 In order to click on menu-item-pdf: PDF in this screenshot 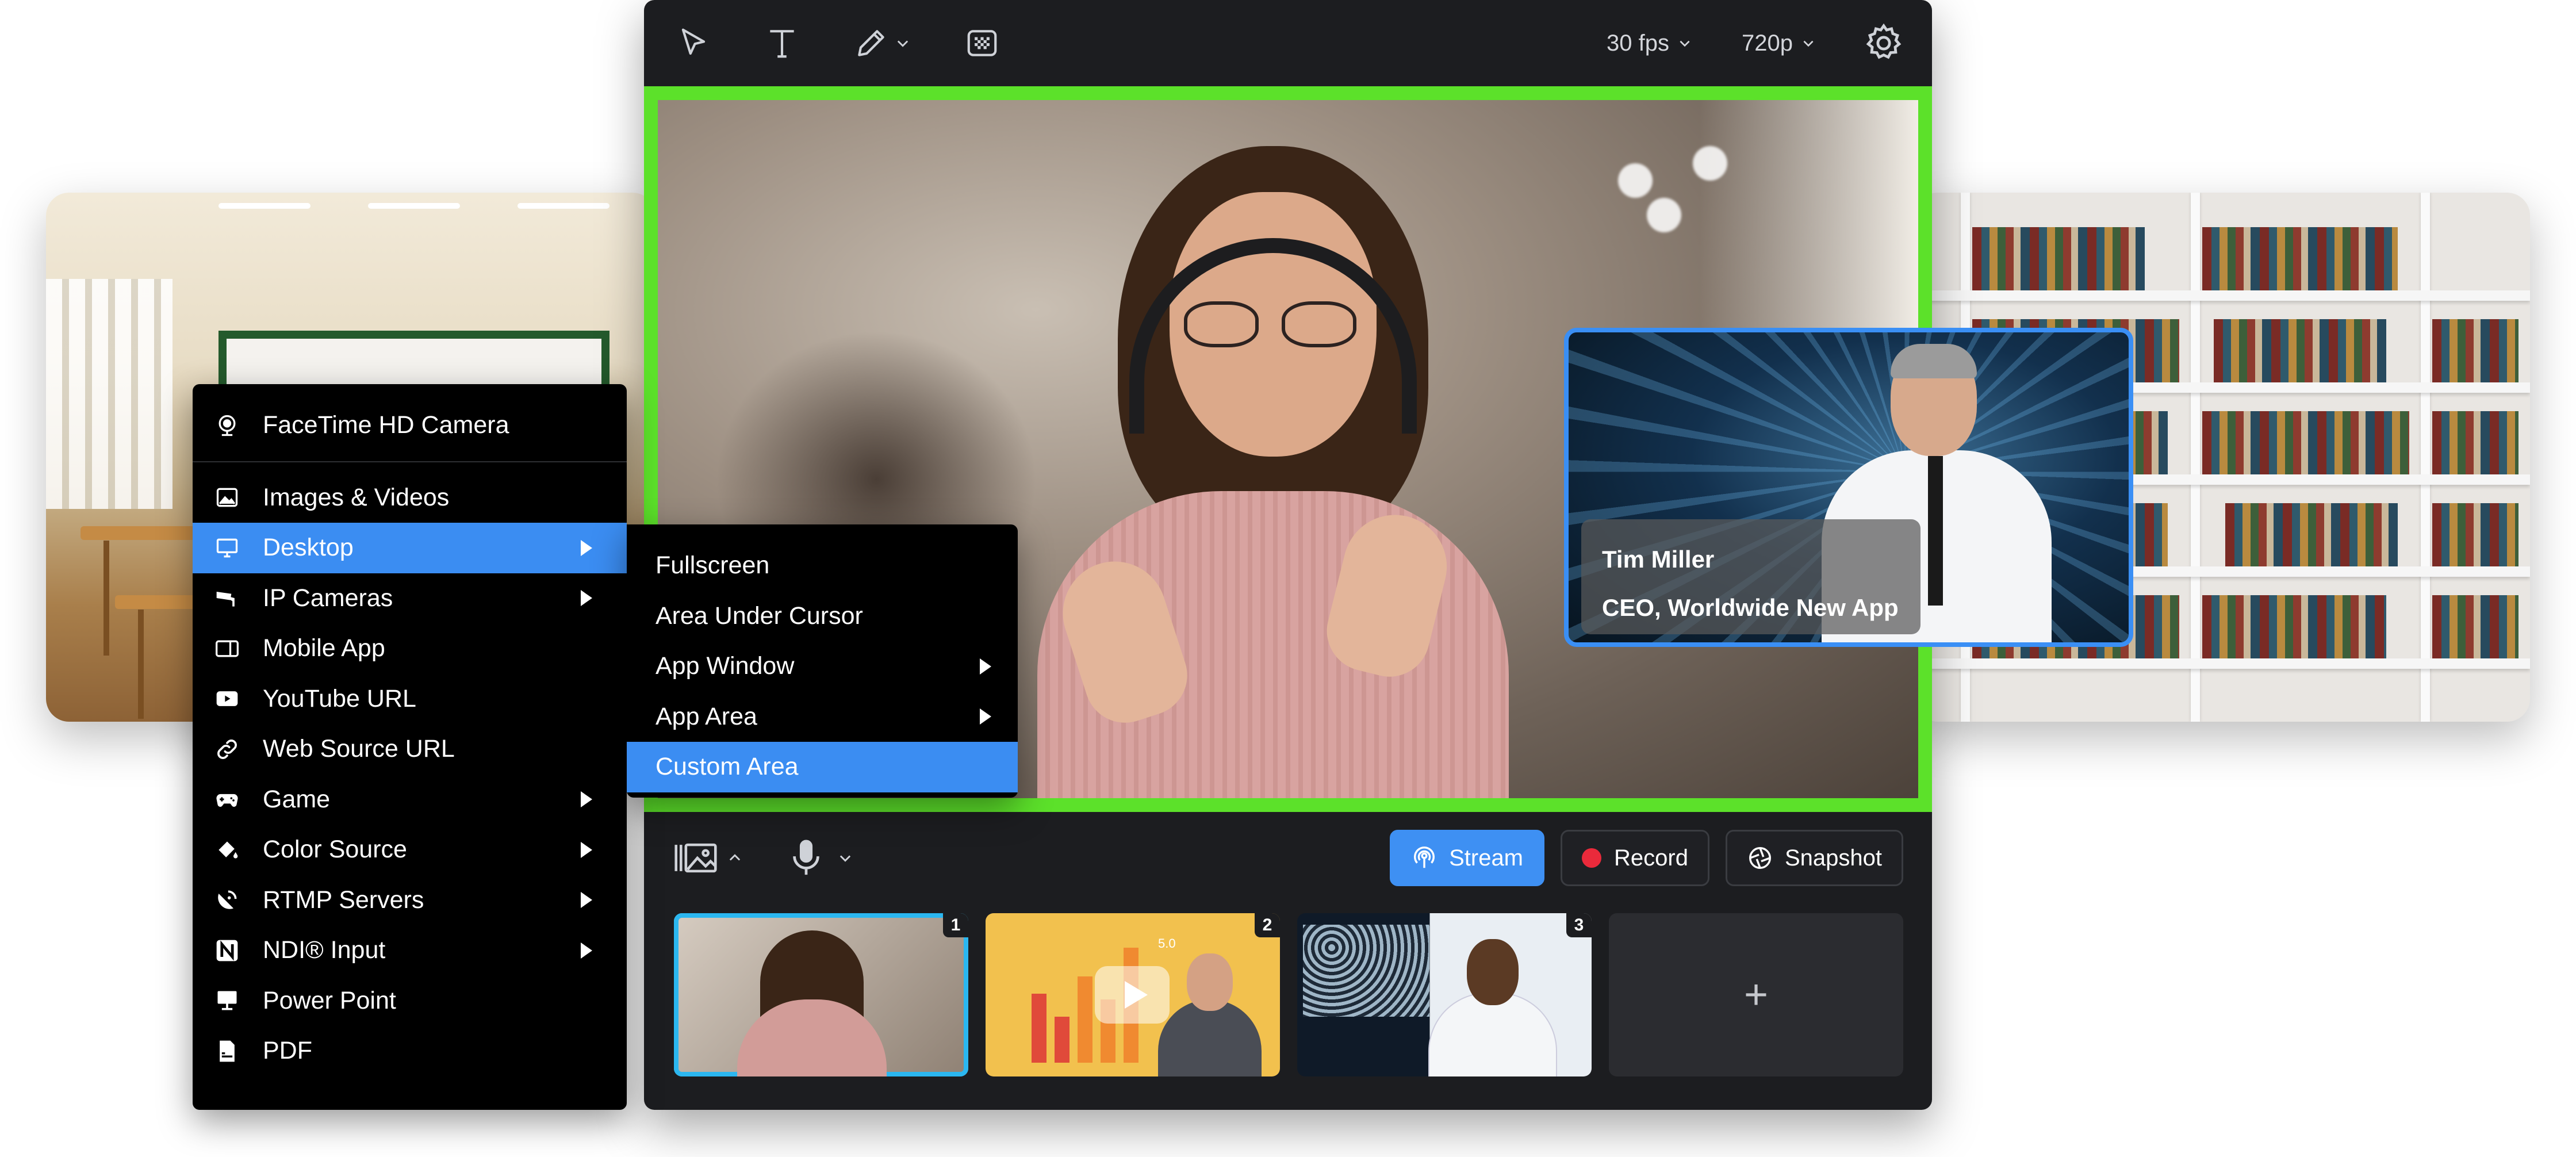, I will do `click(410, 1051)`.